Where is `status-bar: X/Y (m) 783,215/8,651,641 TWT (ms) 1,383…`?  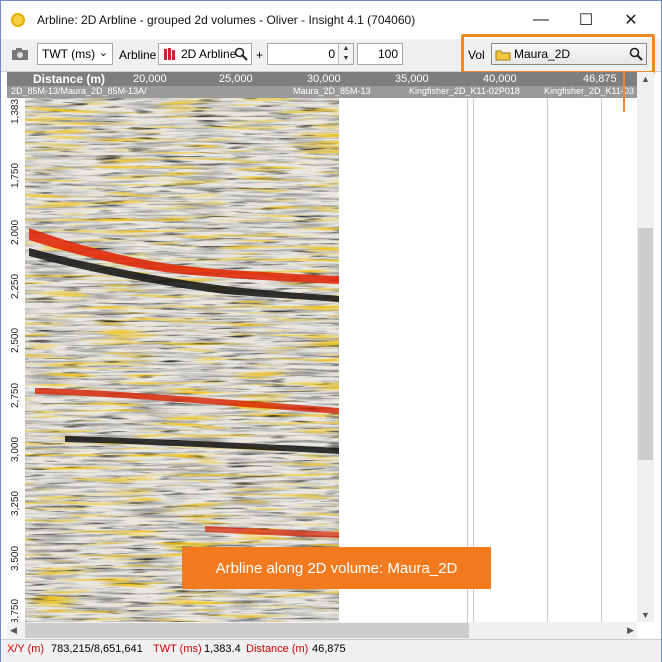 status-bar: X/Y (m) 783,215/8,651,641 TWT (ms) 1,383… is located at coordinates (331, 650).